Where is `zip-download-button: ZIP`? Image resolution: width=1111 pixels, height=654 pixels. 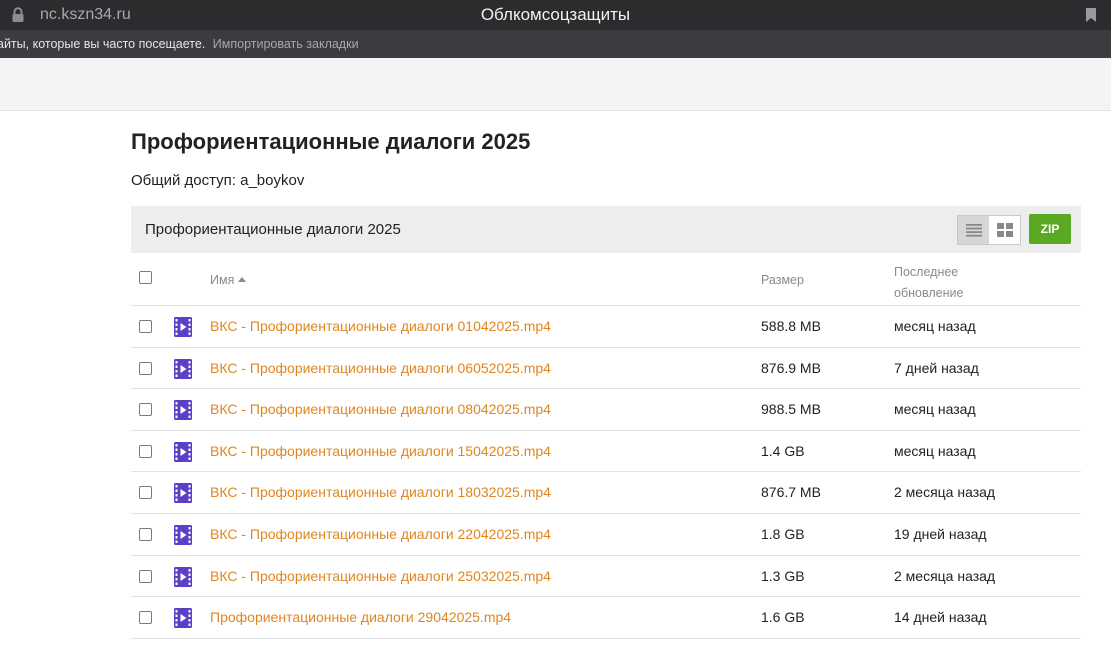
zip-download-button: ZIP is located at coordinates (1050, 229).